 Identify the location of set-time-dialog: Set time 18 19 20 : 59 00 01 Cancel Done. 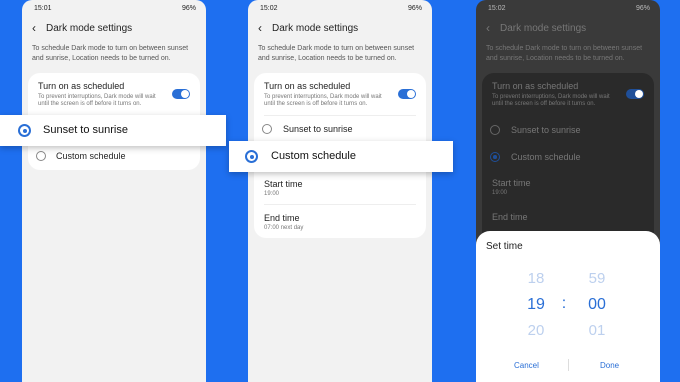
(568, 306).